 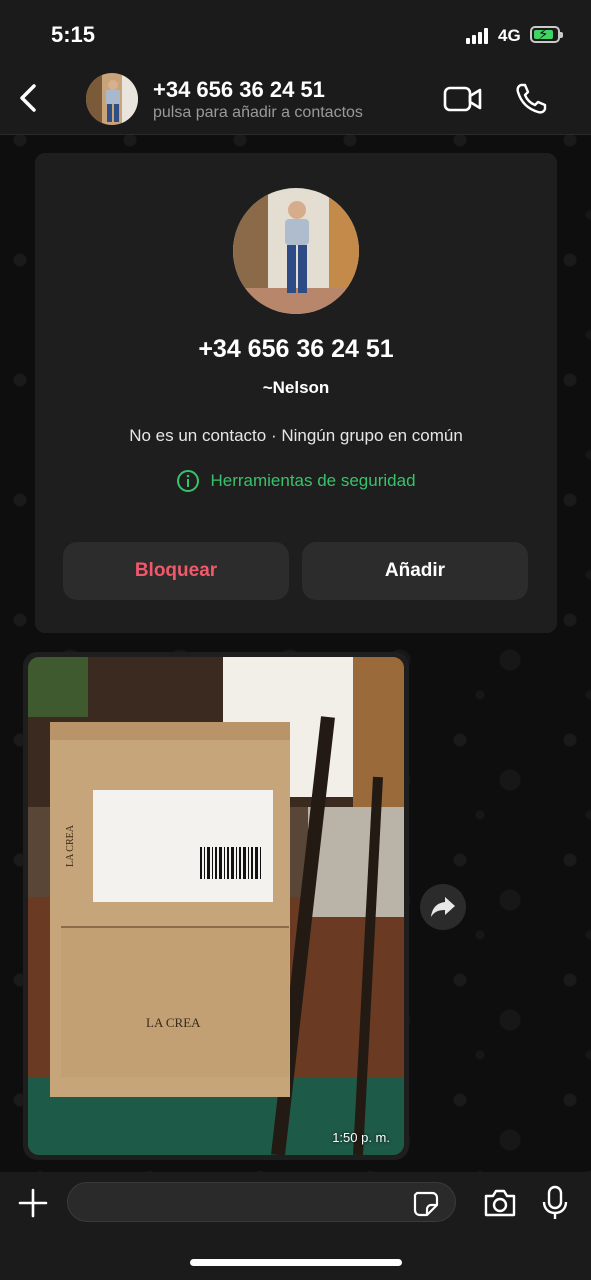 What do you see at coordinates (258, 113) in the screenshot?
I see `header-subtitle: pulsa para añadir a contactos` at bounding box center [258, 113].